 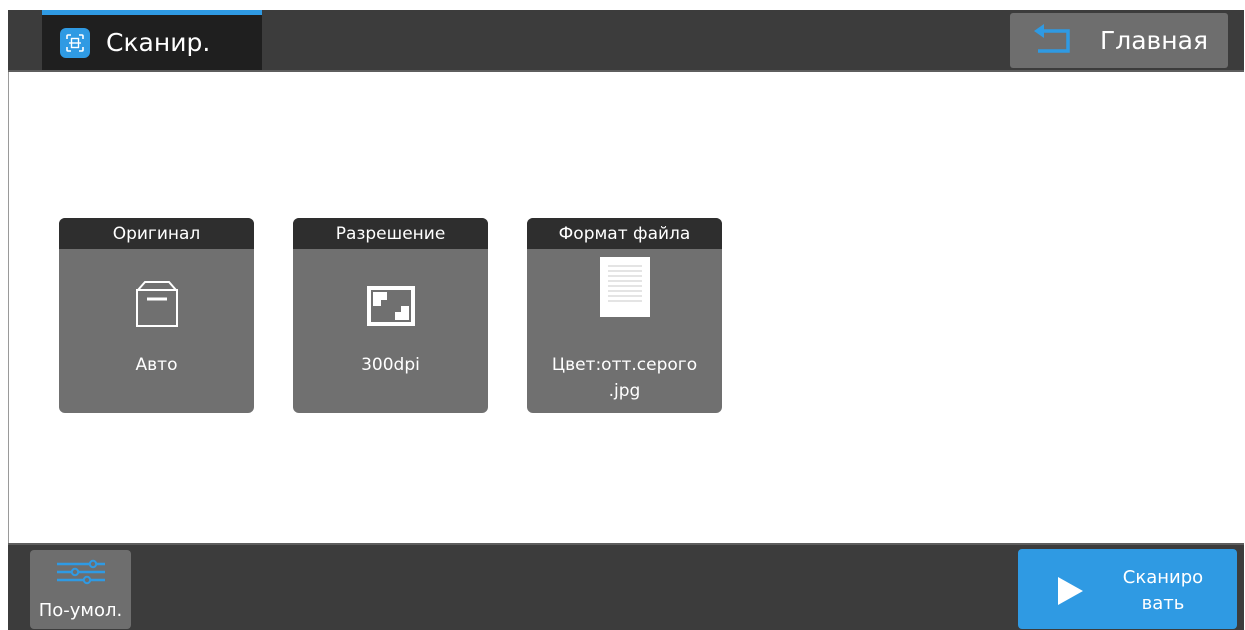 I want to click on scan-icon, so click(x=75, y=42).